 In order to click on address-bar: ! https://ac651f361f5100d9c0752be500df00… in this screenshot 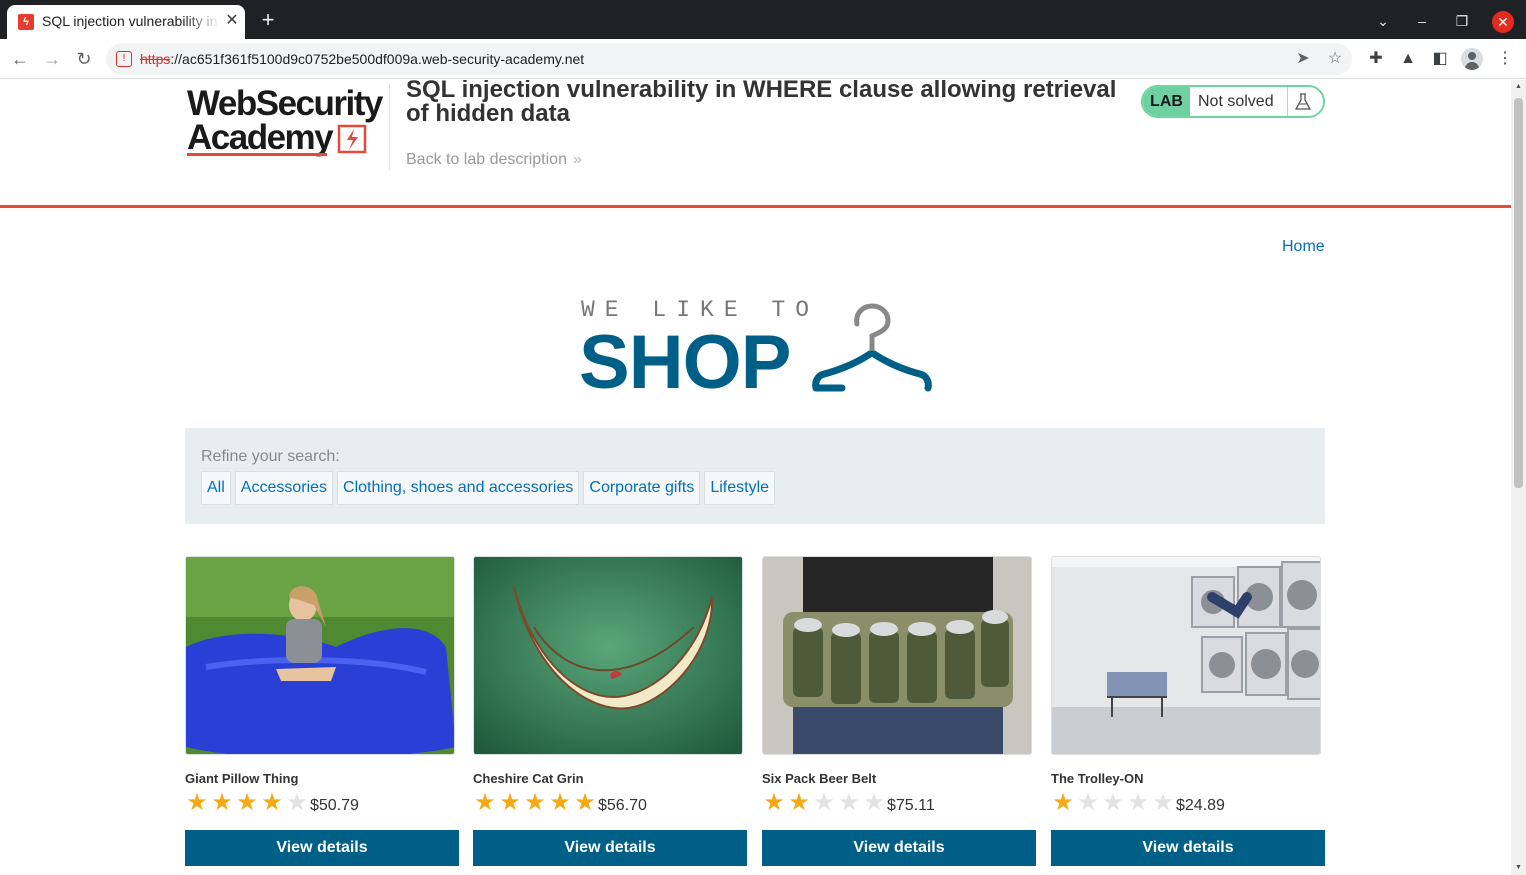, I will do `click(729, 59)`.